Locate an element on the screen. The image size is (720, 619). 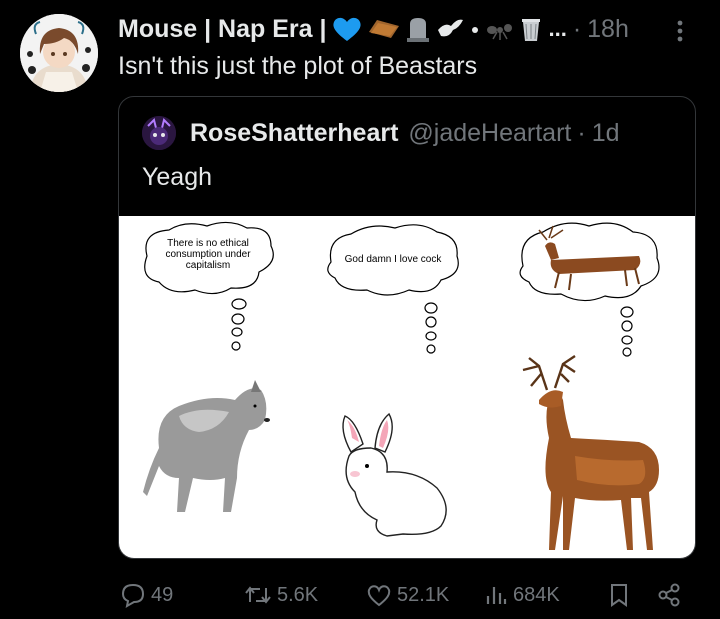
quoted-tweet-header: RoseShatterheart @jadeHeartart · 1d is located at coordinates (381, 133).